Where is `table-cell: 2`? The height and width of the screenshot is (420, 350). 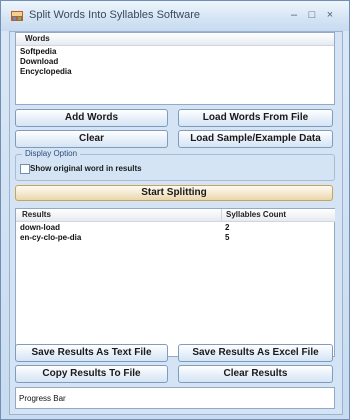
table-cell: 2 is located at coordinates (227, 227).